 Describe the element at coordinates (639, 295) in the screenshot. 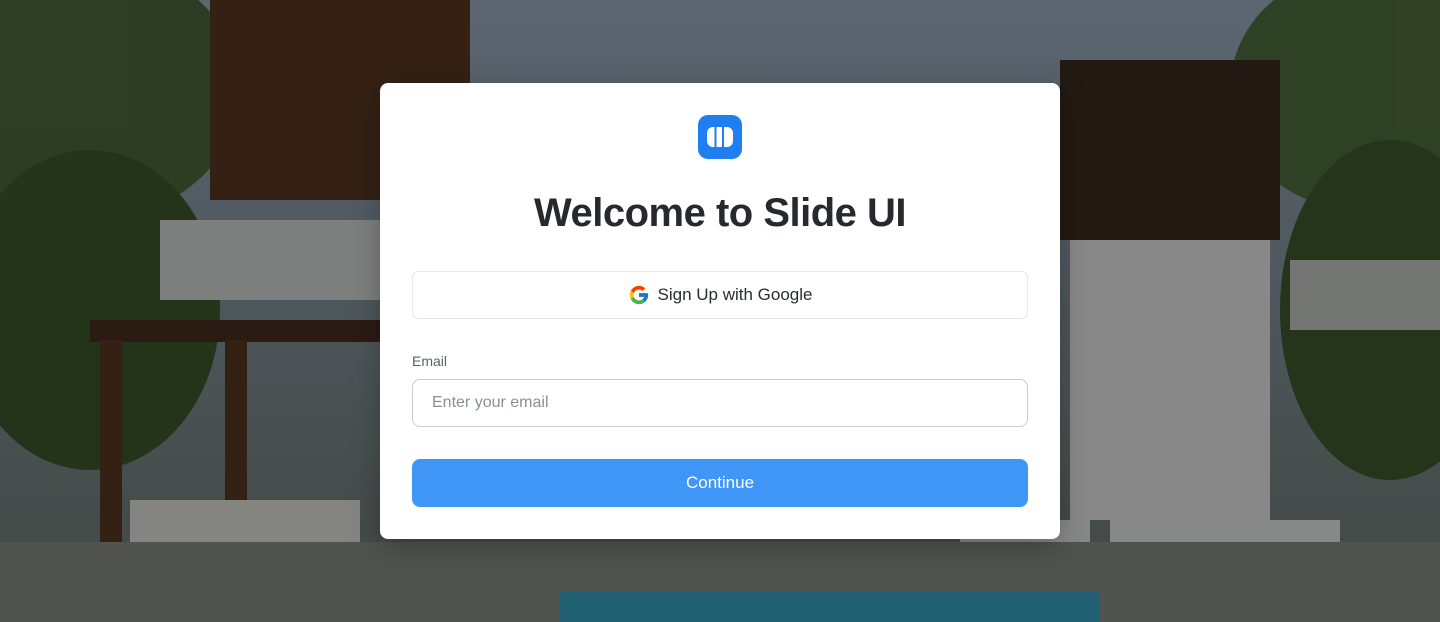

I see `google-g-icon` at that location.